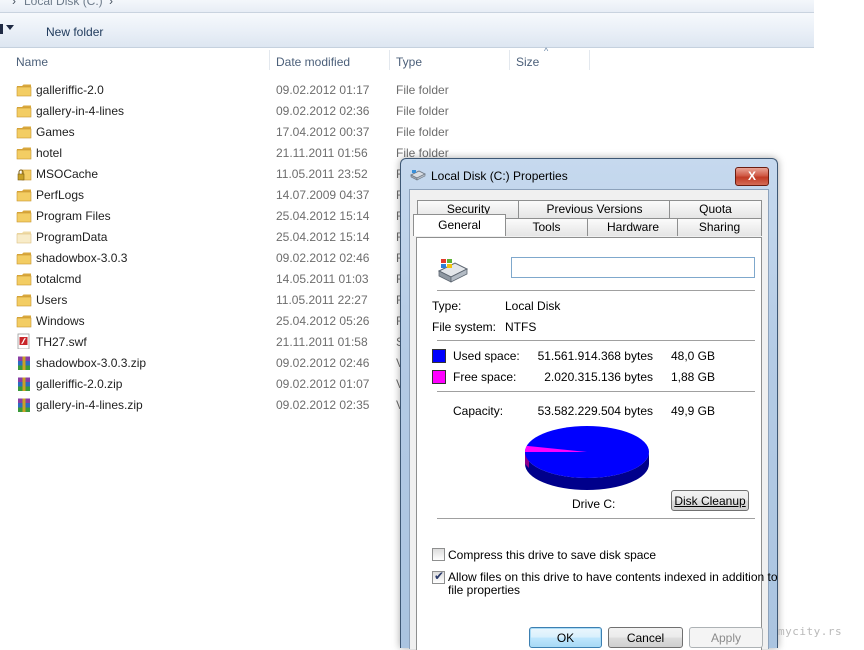  I want to click on file-name: ProgramData, so click(72, 237).